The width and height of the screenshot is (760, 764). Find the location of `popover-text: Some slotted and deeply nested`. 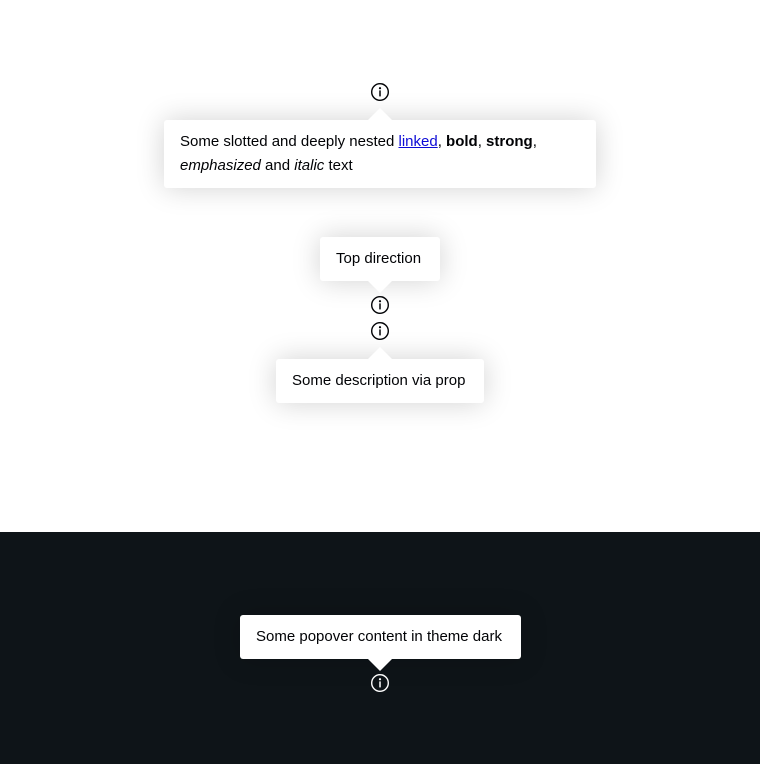

popover-text: Some slotted and deeply nested is located at coordinates (289, 141).